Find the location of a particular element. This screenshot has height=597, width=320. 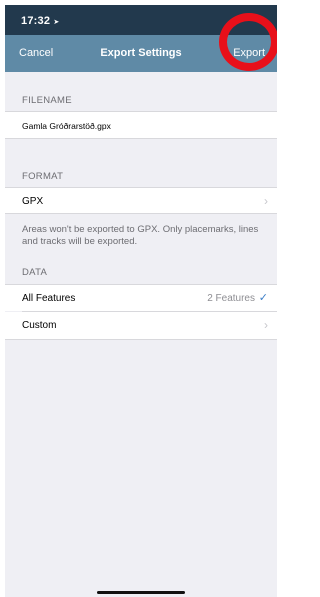

custom-label: Custom is located at coordinates (39, 325).